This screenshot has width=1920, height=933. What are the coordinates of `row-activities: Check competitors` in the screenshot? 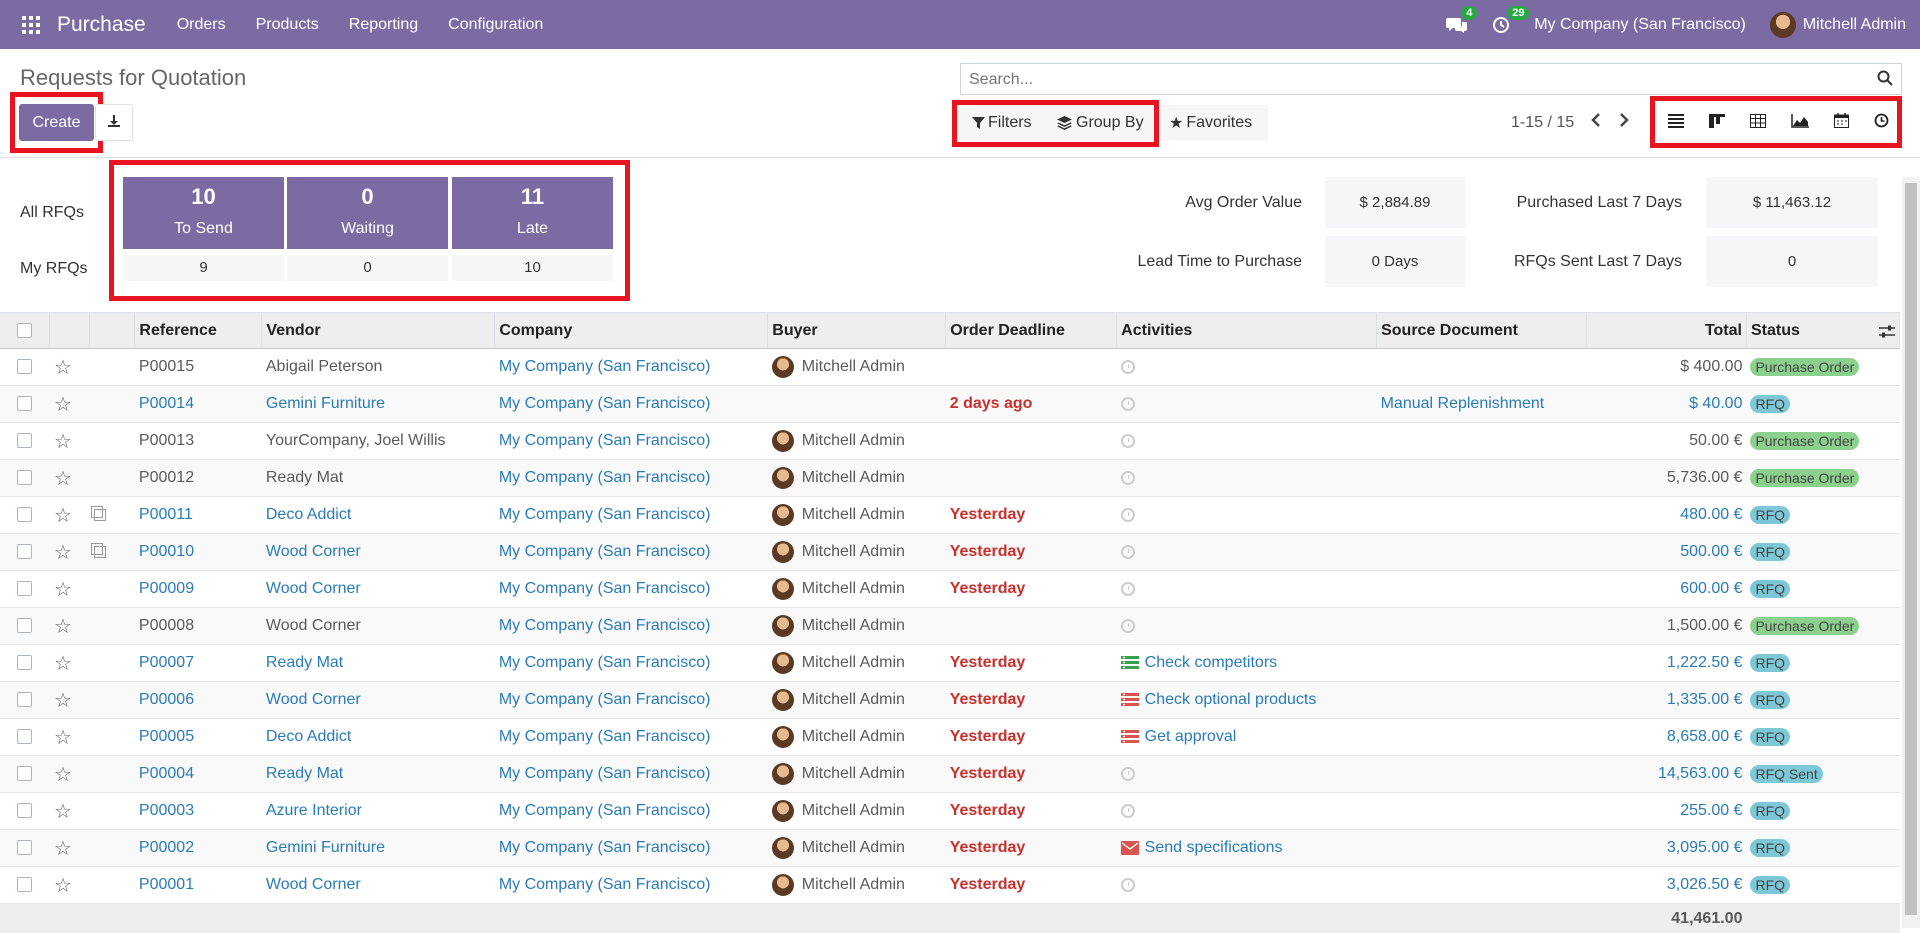 It's located at (1247, 663).